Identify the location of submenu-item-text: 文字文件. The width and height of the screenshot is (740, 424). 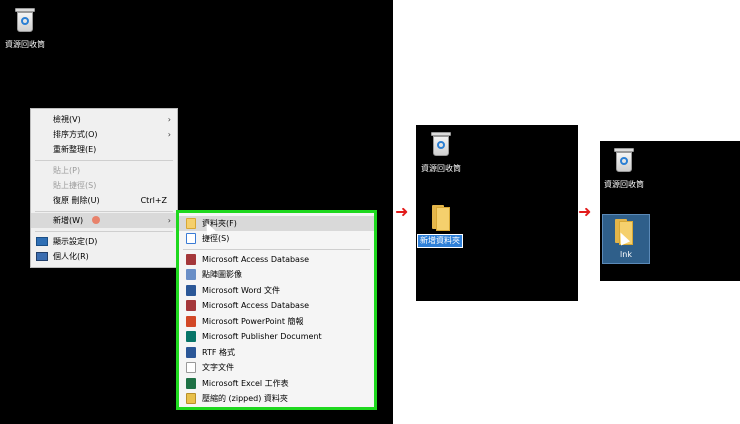
(276, 367).